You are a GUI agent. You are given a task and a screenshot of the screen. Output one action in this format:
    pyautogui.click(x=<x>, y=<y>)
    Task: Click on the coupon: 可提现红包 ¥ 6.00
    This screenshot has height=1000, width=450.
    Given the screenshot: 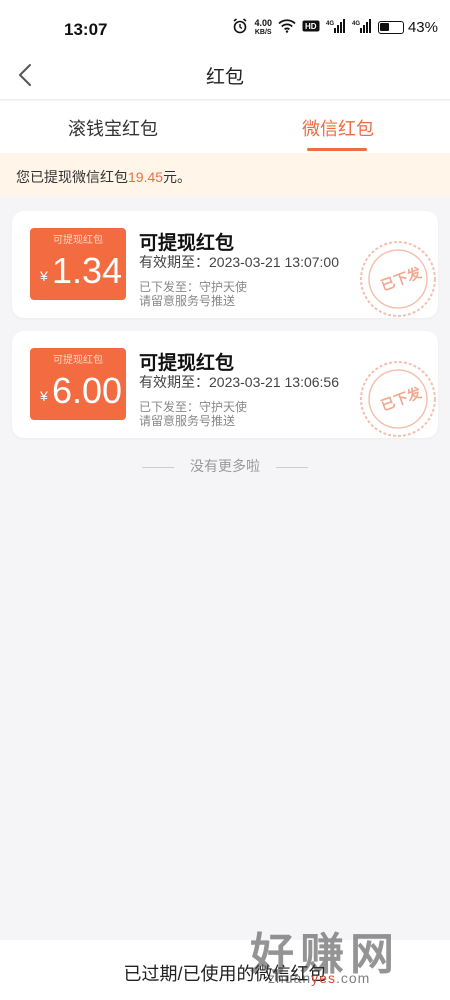 What is the action you would take?
    pyautogui.click(x=78, y=384)
    